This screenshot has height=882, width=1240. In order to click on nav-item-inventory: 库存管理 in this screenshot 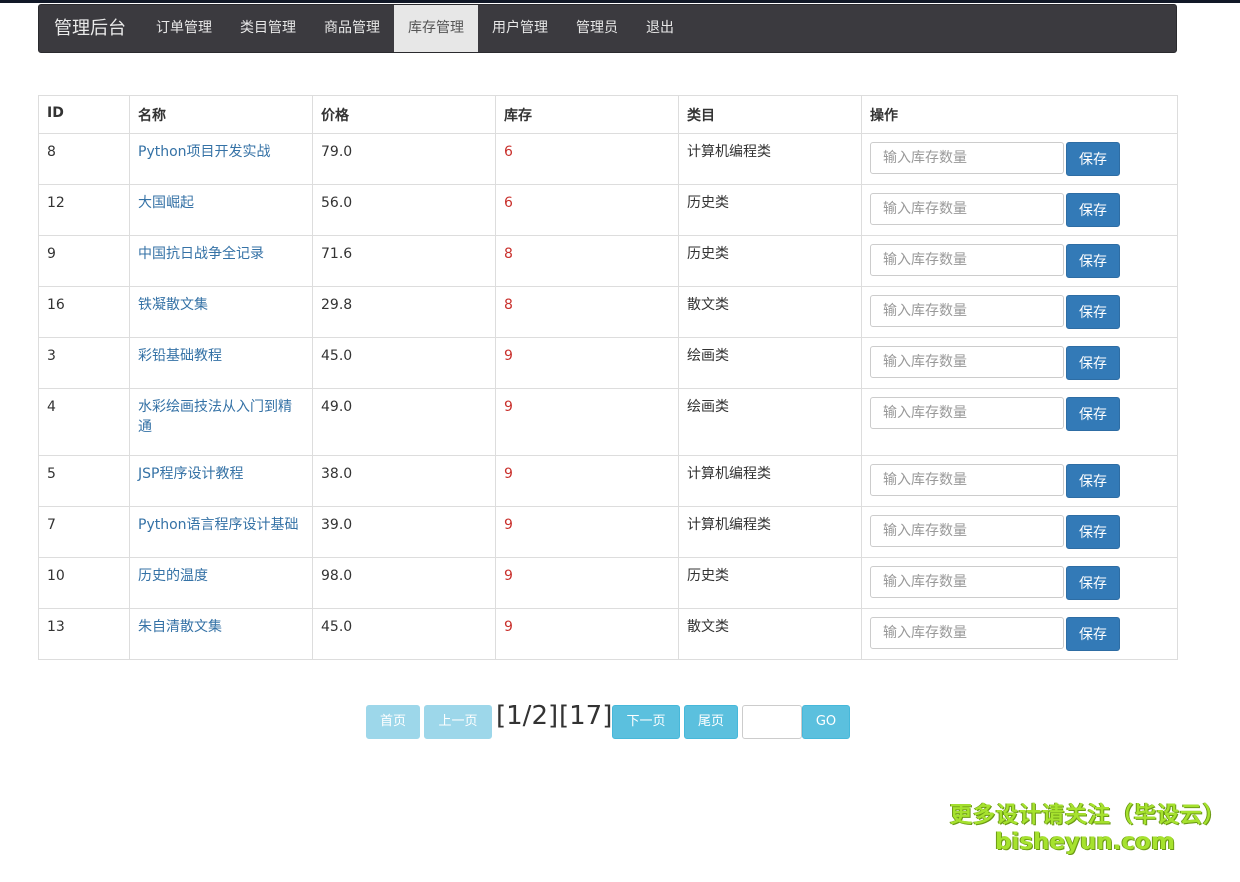, I will do `click(436, 28)`.